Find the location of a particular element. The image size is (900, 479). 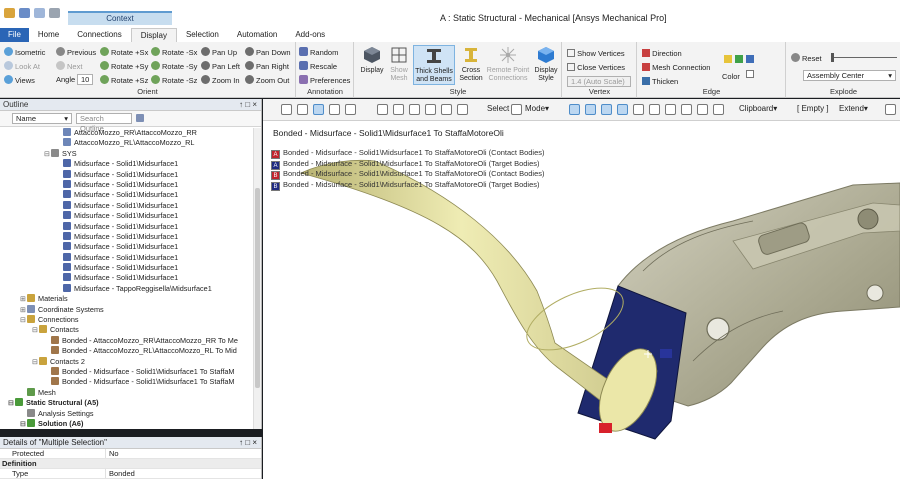

show-vertices-button: Show Vertices is located at coordinates (596, 53).